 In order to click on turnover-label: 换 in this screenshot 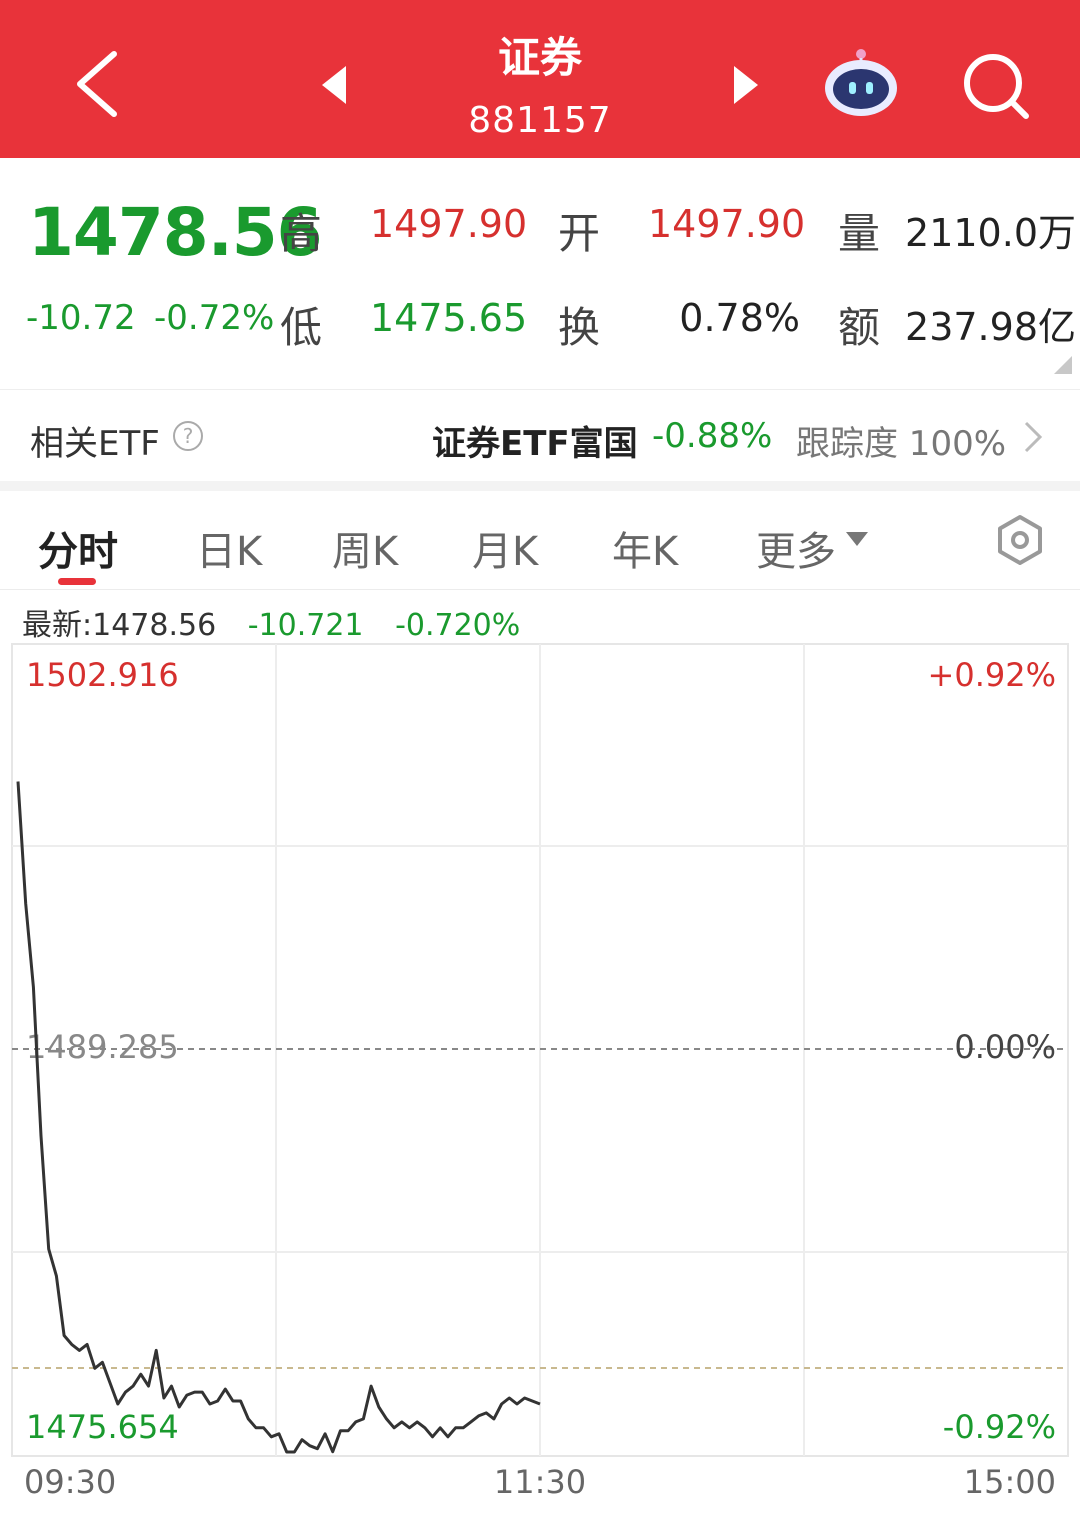, I will do `click(579, 327)`.